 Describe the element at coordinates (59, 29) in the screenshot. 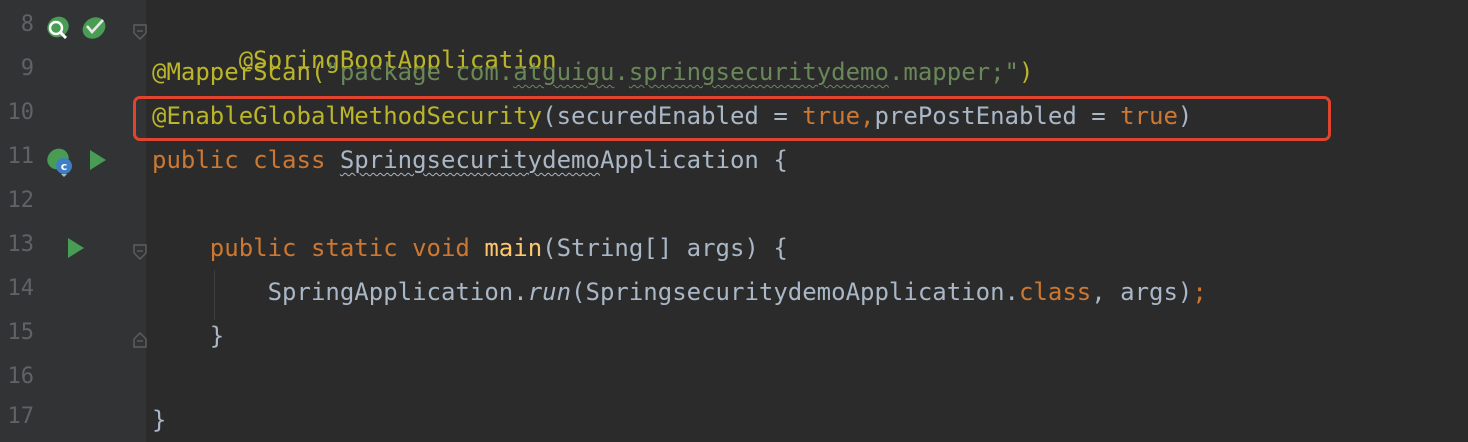

I see `bean-search-icon` at that location.